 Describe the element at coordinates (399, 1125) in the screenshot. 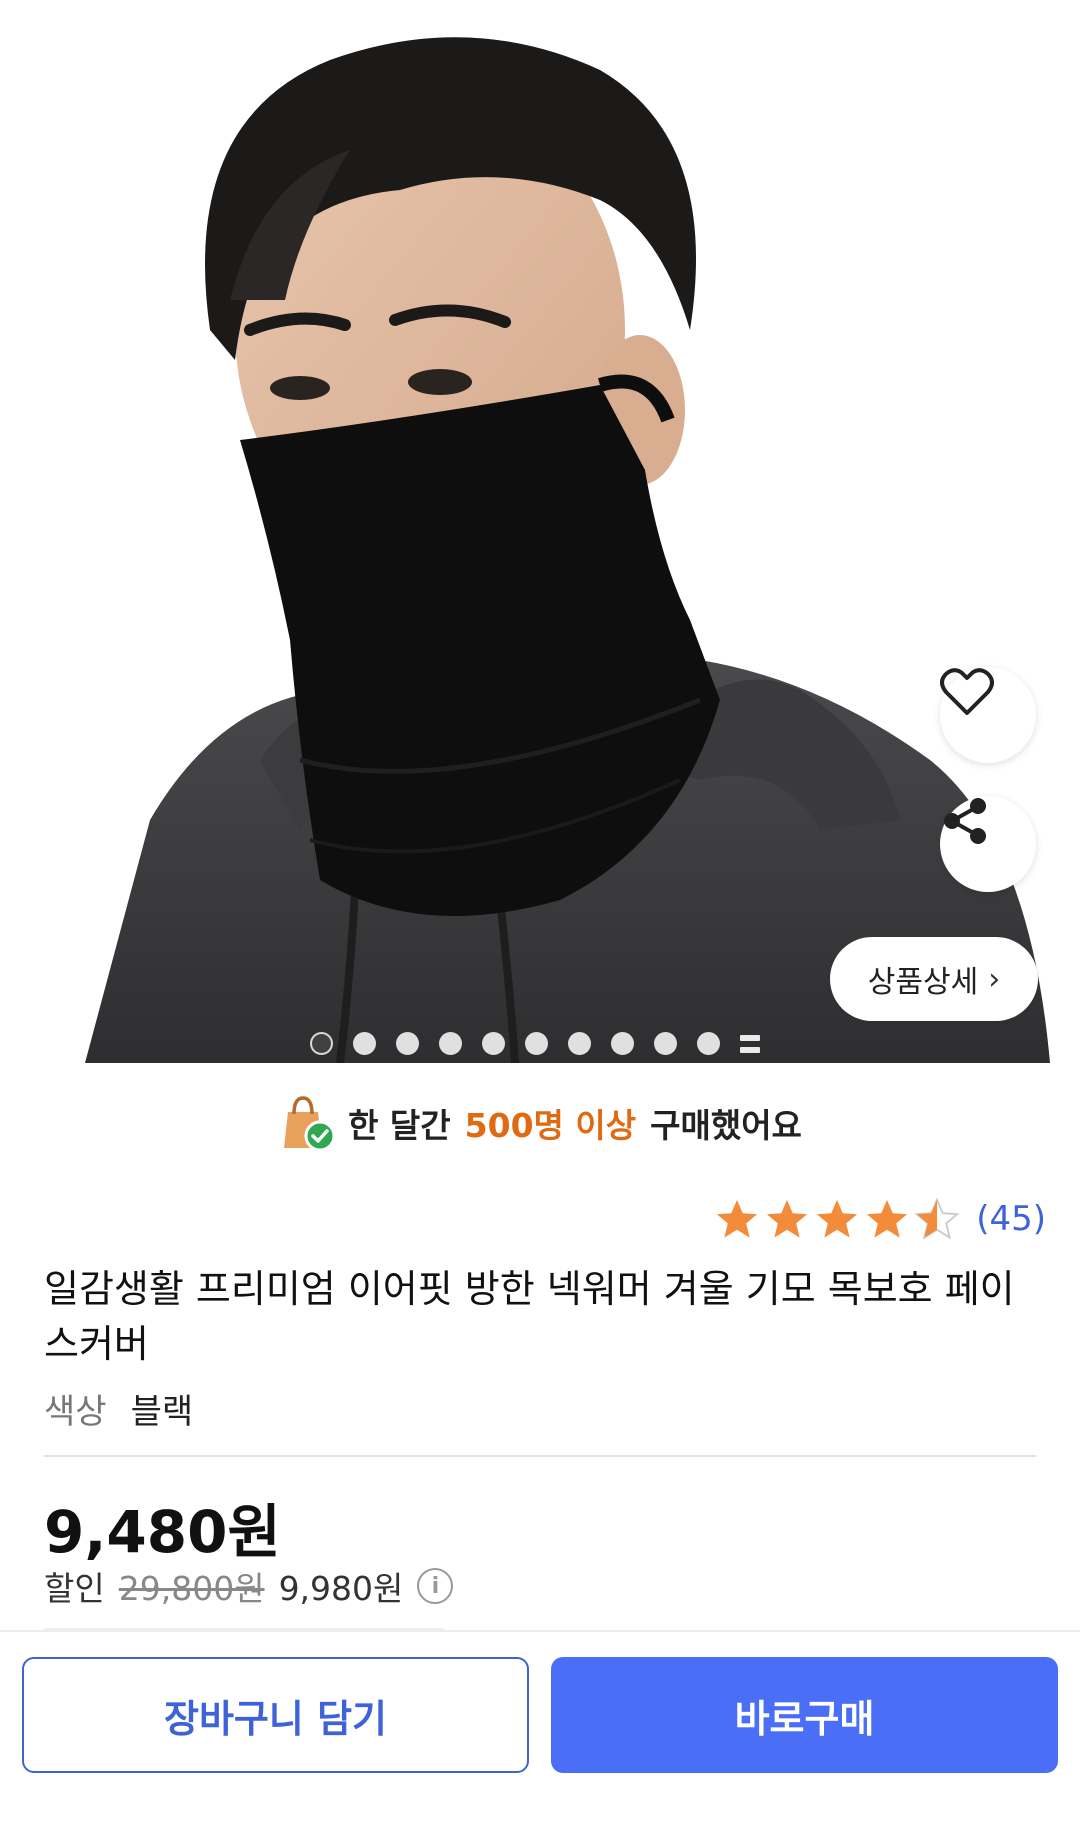

I see `banner-prefix: 한 달간` at that location.